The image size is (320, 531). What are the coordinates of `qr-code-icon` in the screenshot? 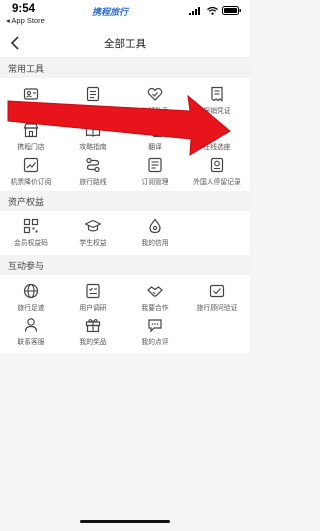 It's located at (31, 226).